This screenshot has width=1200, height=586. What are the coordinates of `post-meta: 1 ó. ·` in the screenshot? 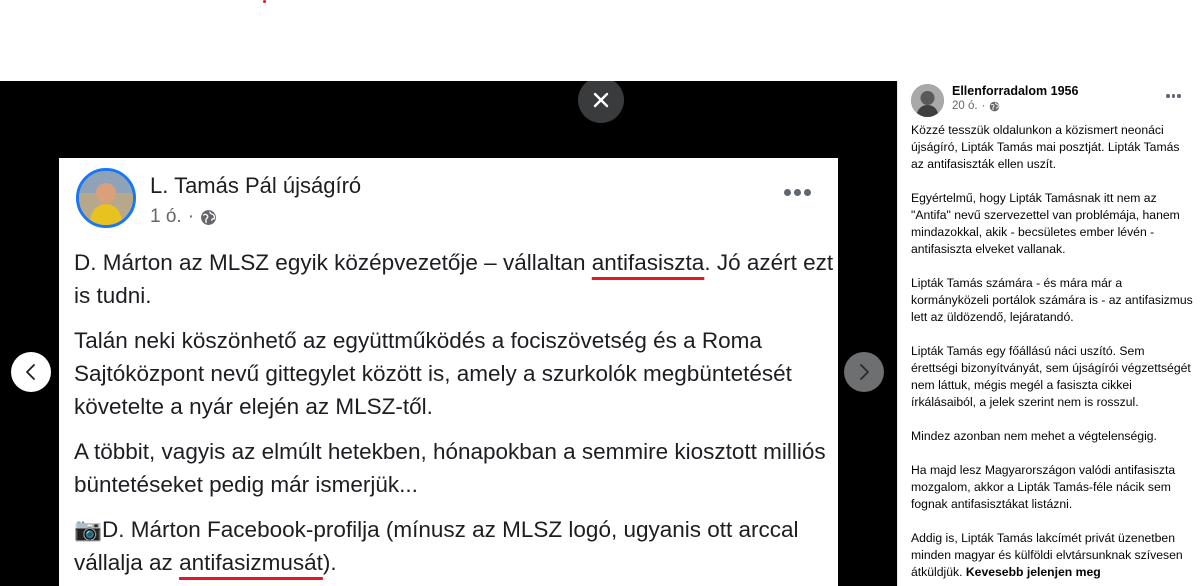 It's located at (183, 217).